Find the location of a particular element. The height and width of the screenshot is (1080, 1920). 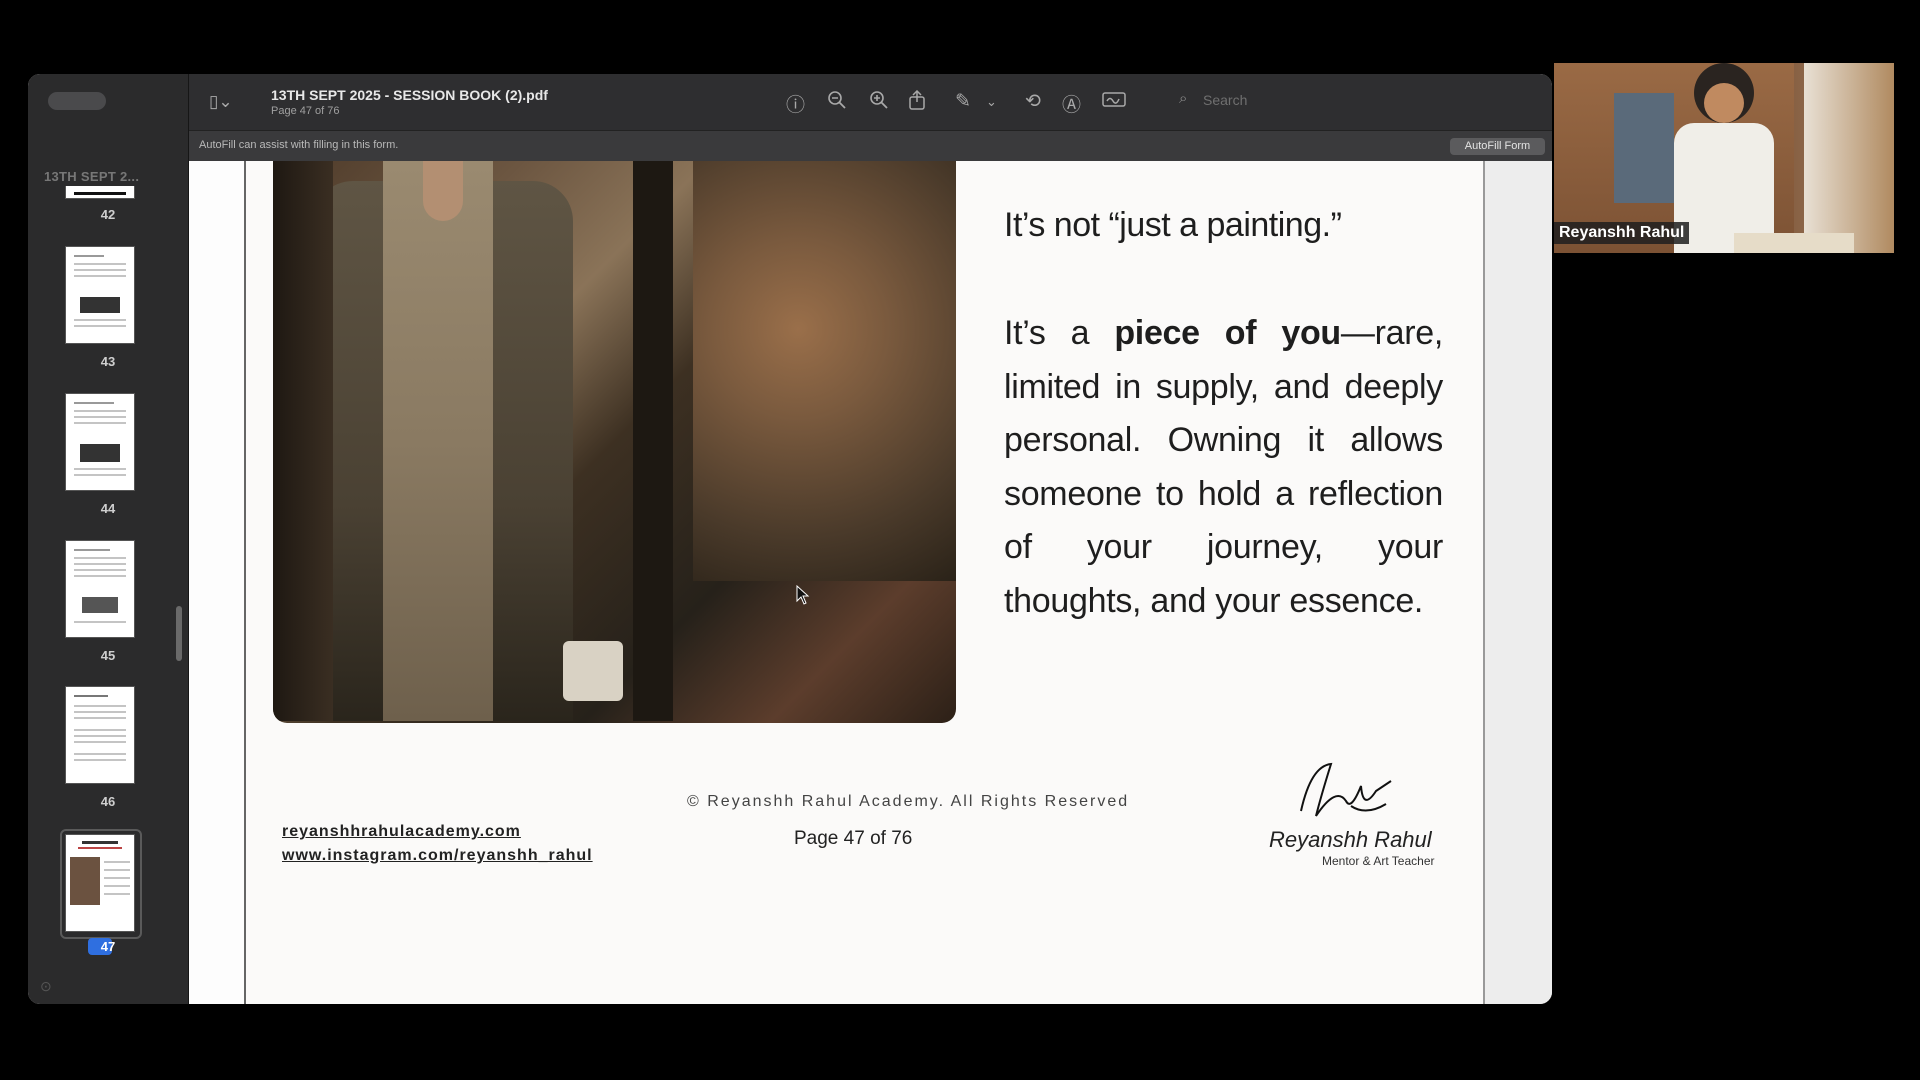

document-title: 13TH SEPT 2025 - SESSION BOOK (2).pdf is located at coordinates (409, 95).